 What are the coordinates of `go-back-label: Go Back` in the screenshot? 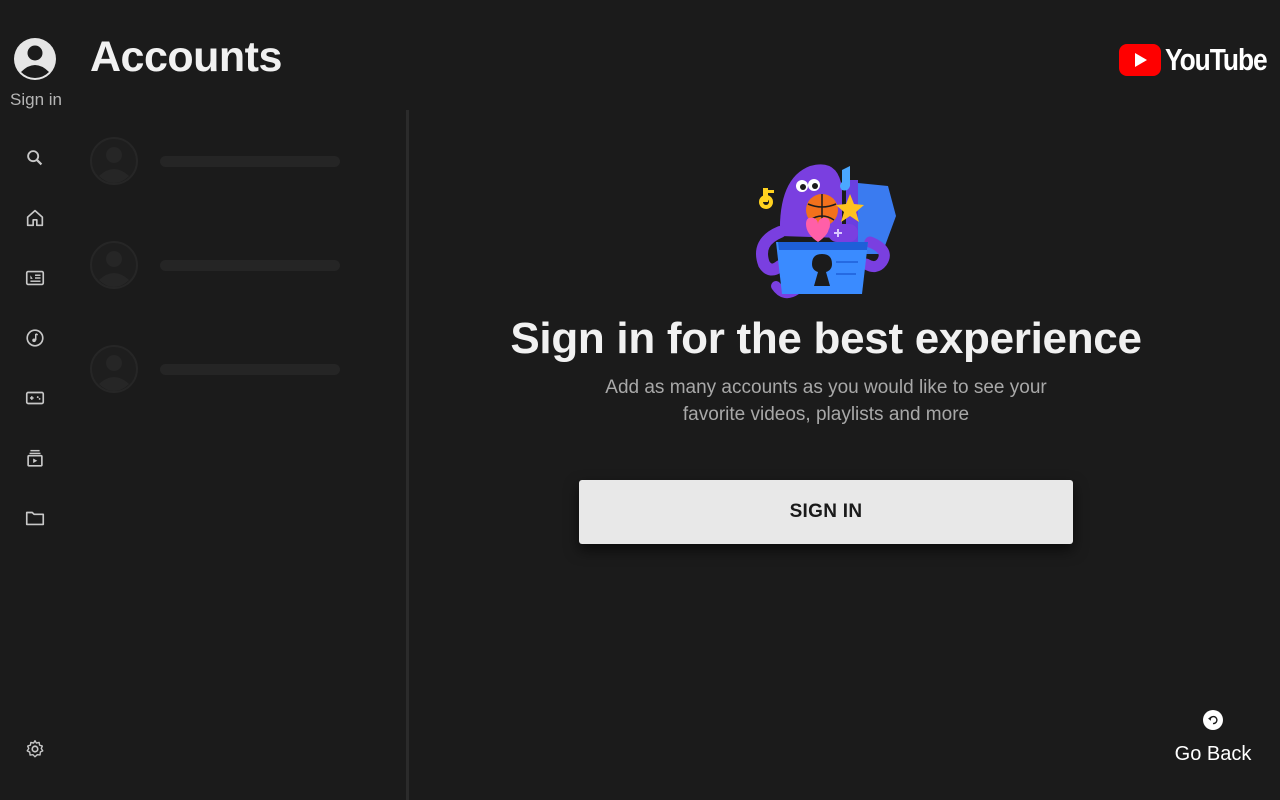 It's located at (1213, 754).